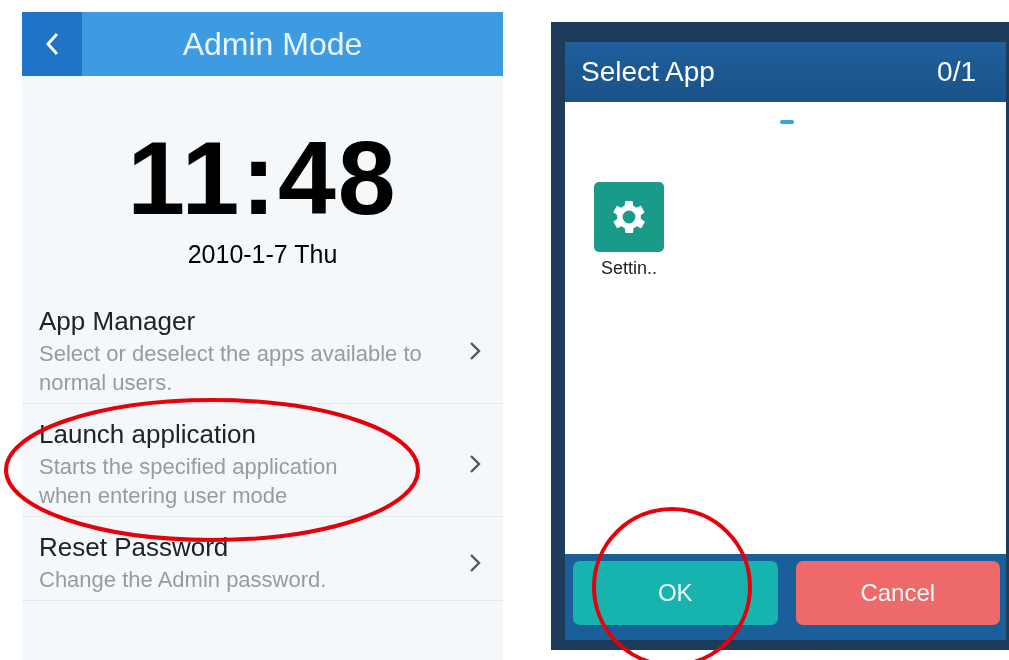 The image size is (1009, 660). Describe the element at coordinates (231, 368) in the screenshot. I see `item-description: Select or deselect the apps available to normal users.` at that location.